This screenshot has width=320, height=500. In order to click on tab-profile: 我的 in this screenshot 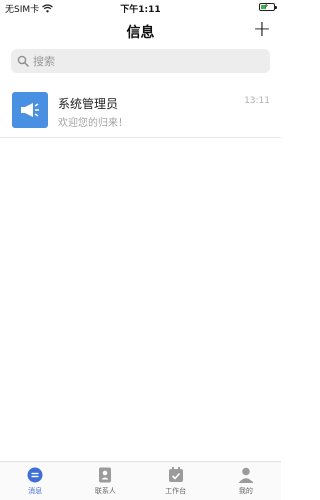, I will do `click(246, 481)`.